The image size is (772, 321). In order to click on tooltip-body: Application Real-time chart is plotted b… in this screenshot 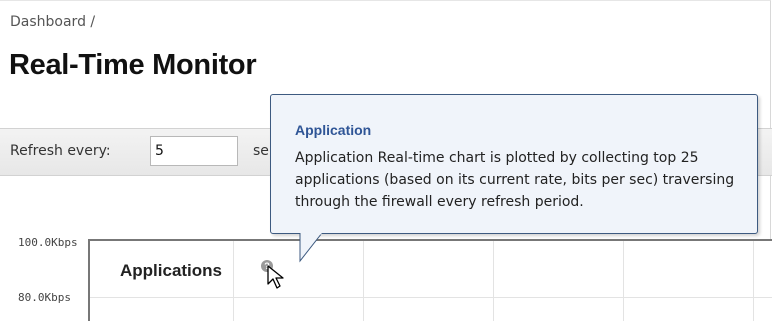, I will do `click(515, 180)`.